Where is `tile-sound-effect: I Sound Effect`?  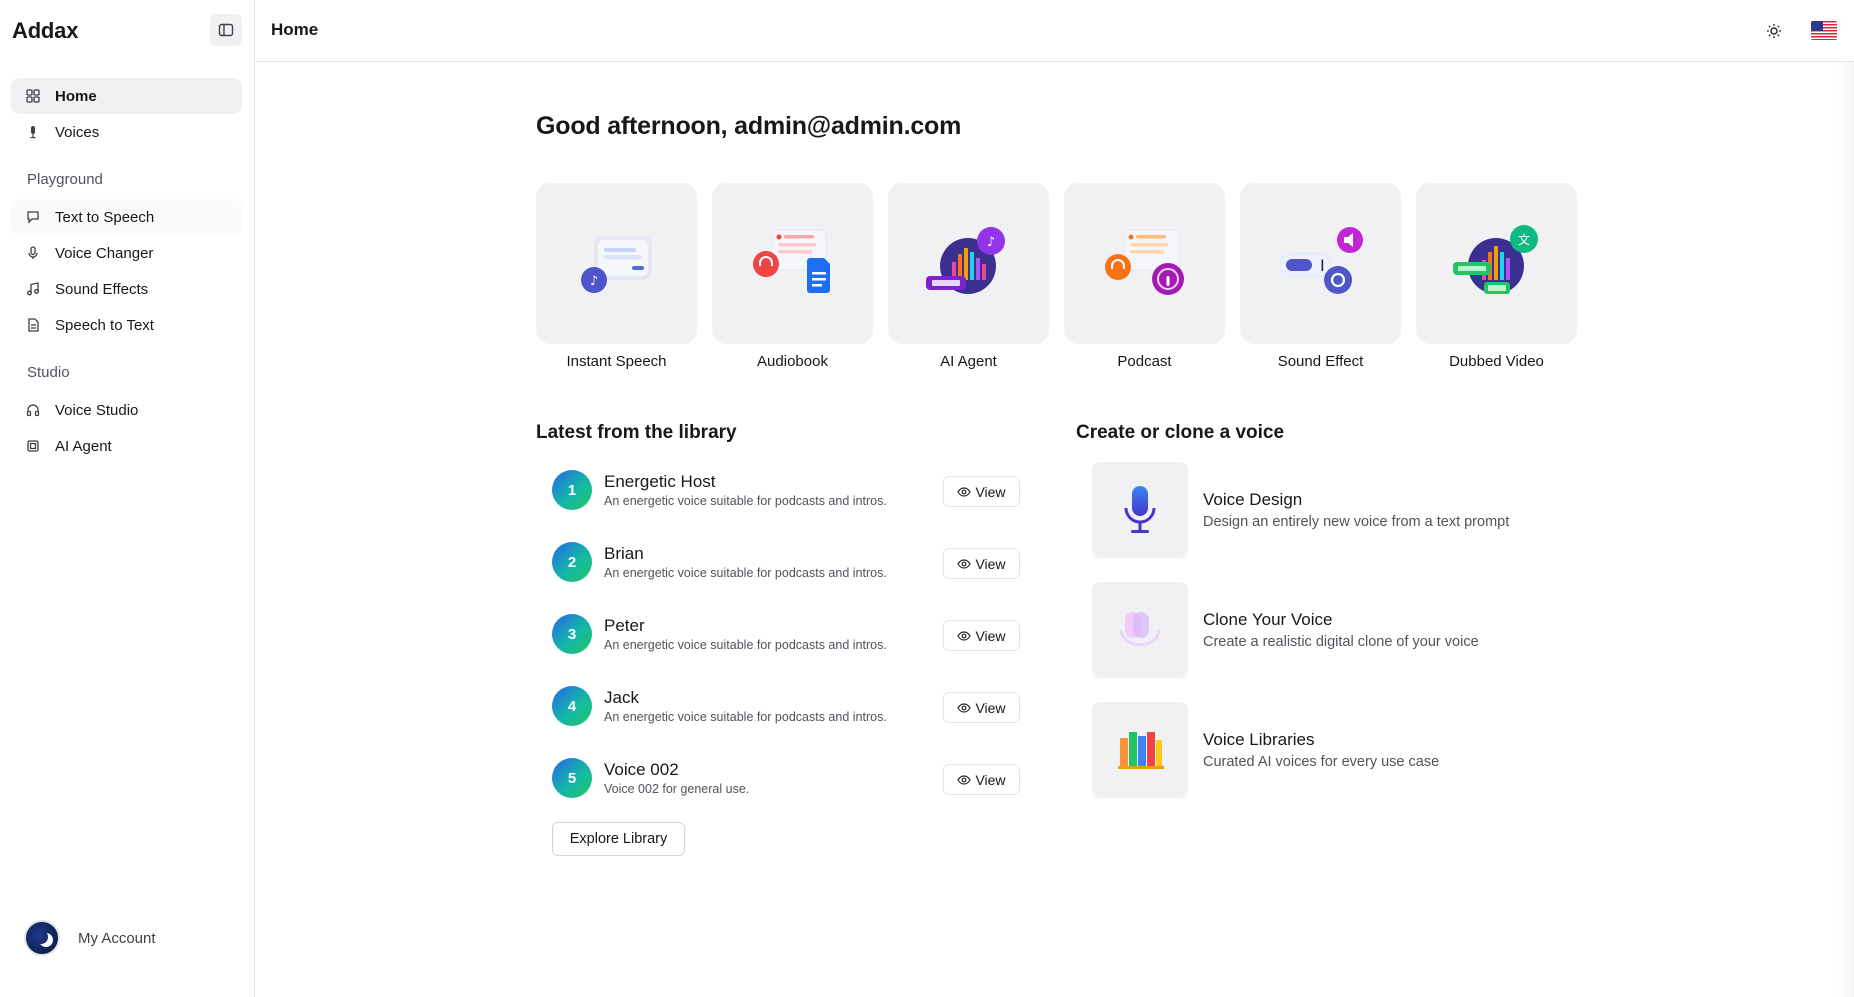 tile-sound-effect: I Sound Effect is located at coordinates (1320, 276).